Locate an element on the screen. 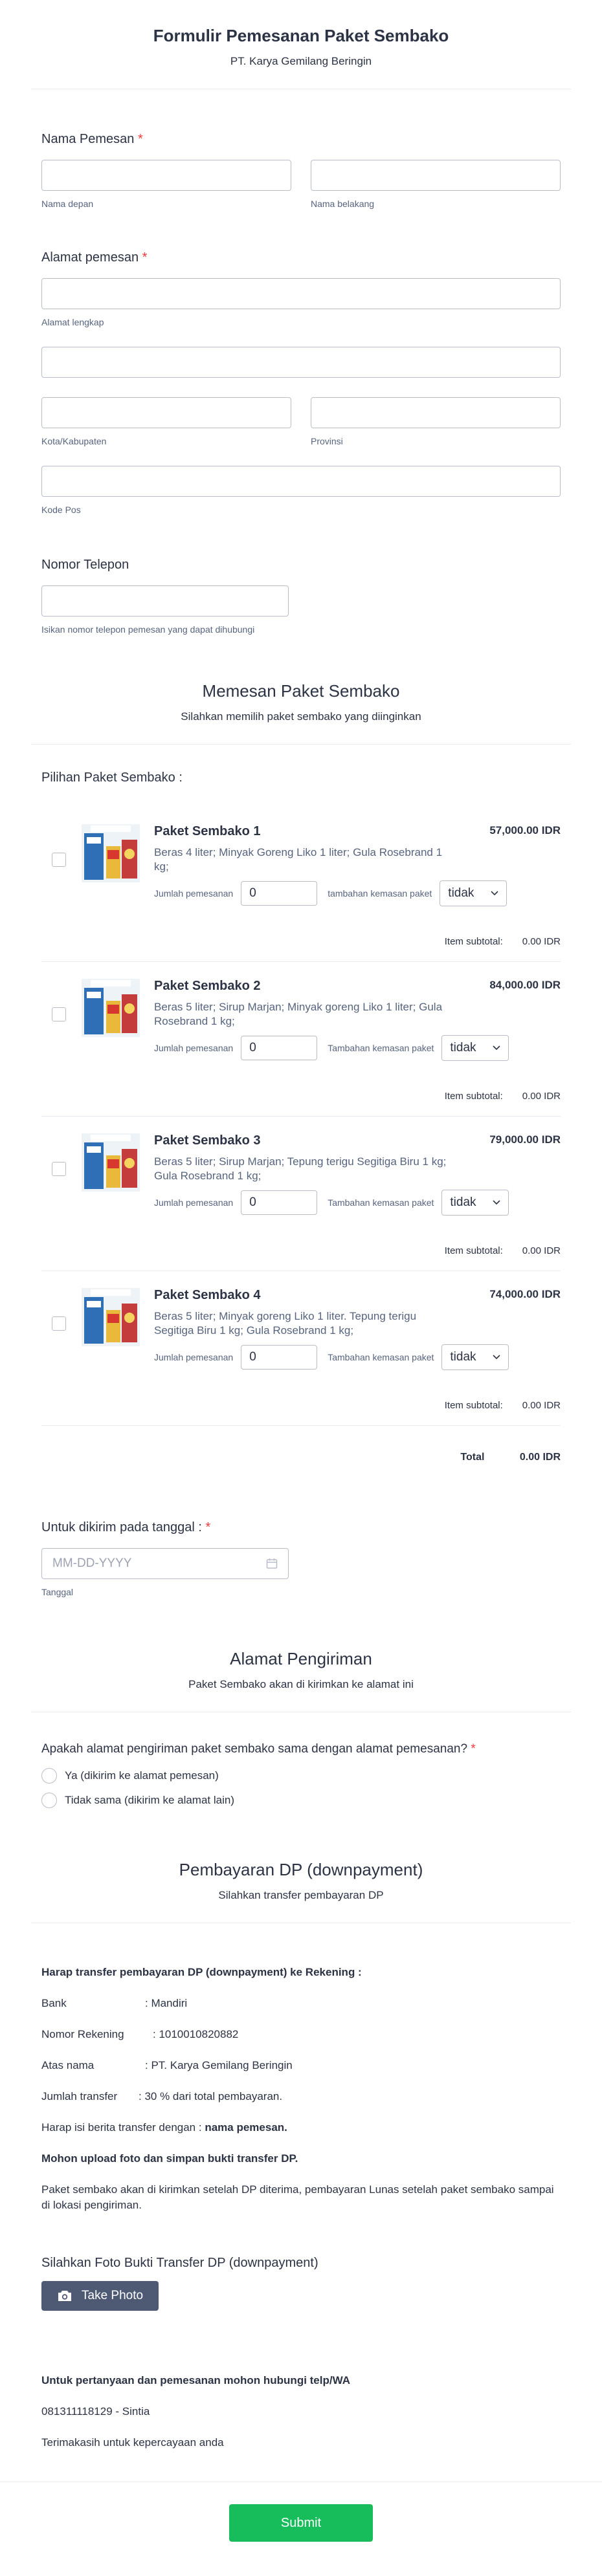 The image size is (602, 2576). contact-phone: 081311118129 - Sintia is located at coordinates (95, 2411).